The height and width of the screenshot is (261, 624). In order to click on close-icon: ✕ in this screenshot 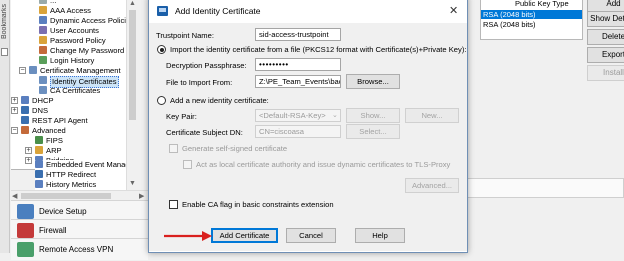, I will do `click(453, 10)`.